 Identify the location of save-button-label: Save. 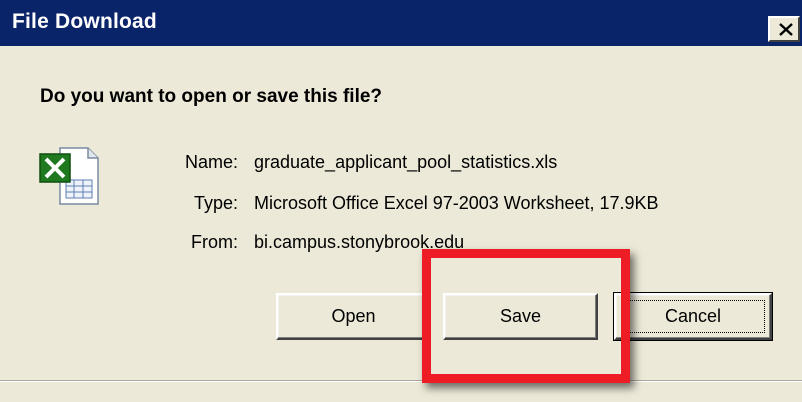
(520, 316).